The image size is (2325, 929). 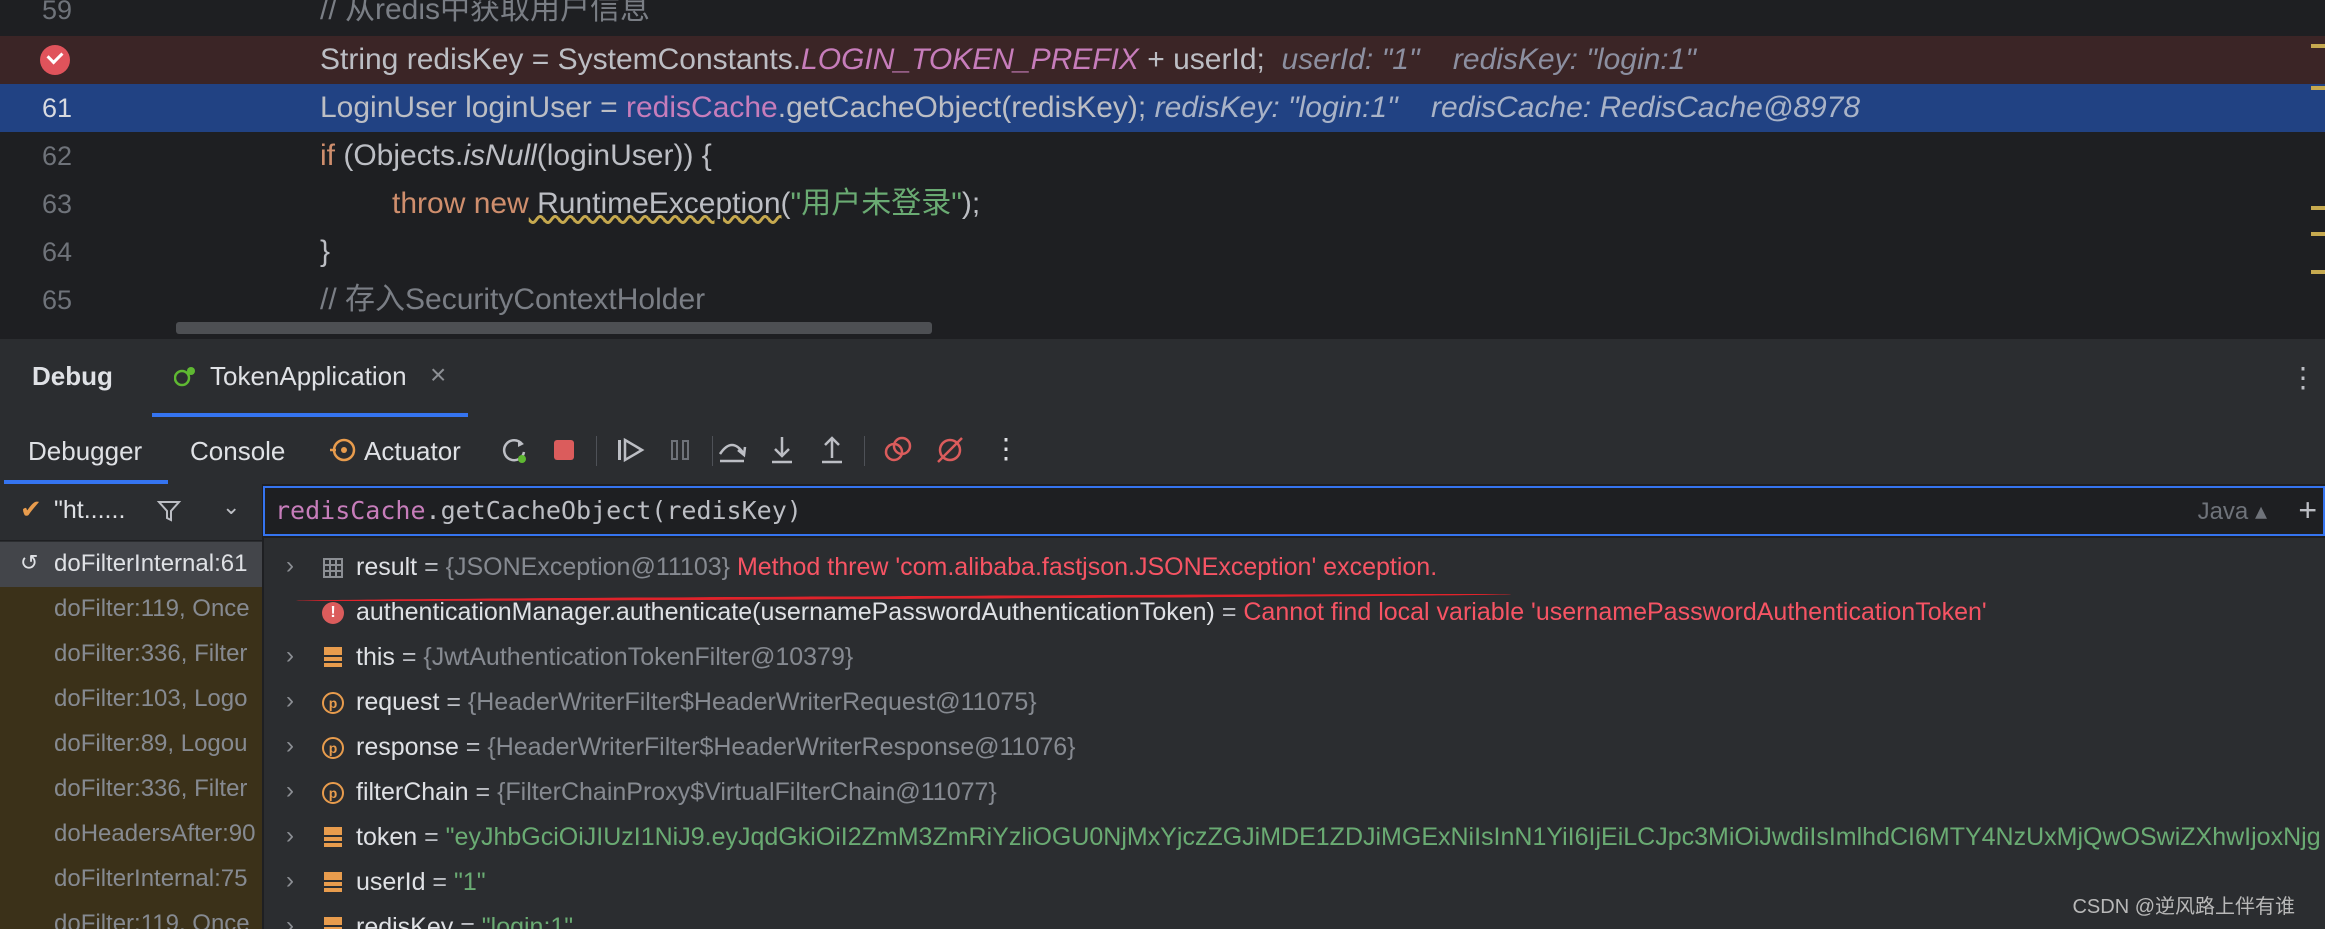 I want to click on rerun-icon, so click(x=514, y=450).